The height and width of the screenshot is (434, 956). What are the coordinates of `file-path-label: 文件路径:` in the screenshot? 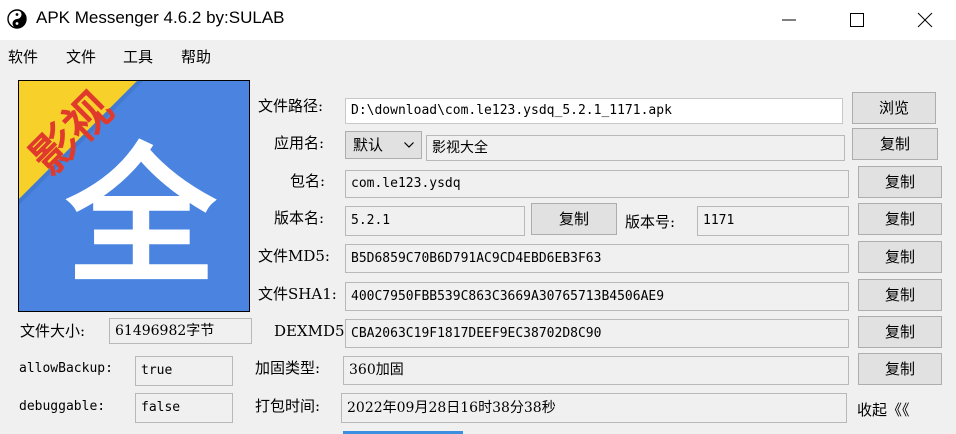 It's located at (291, 106).